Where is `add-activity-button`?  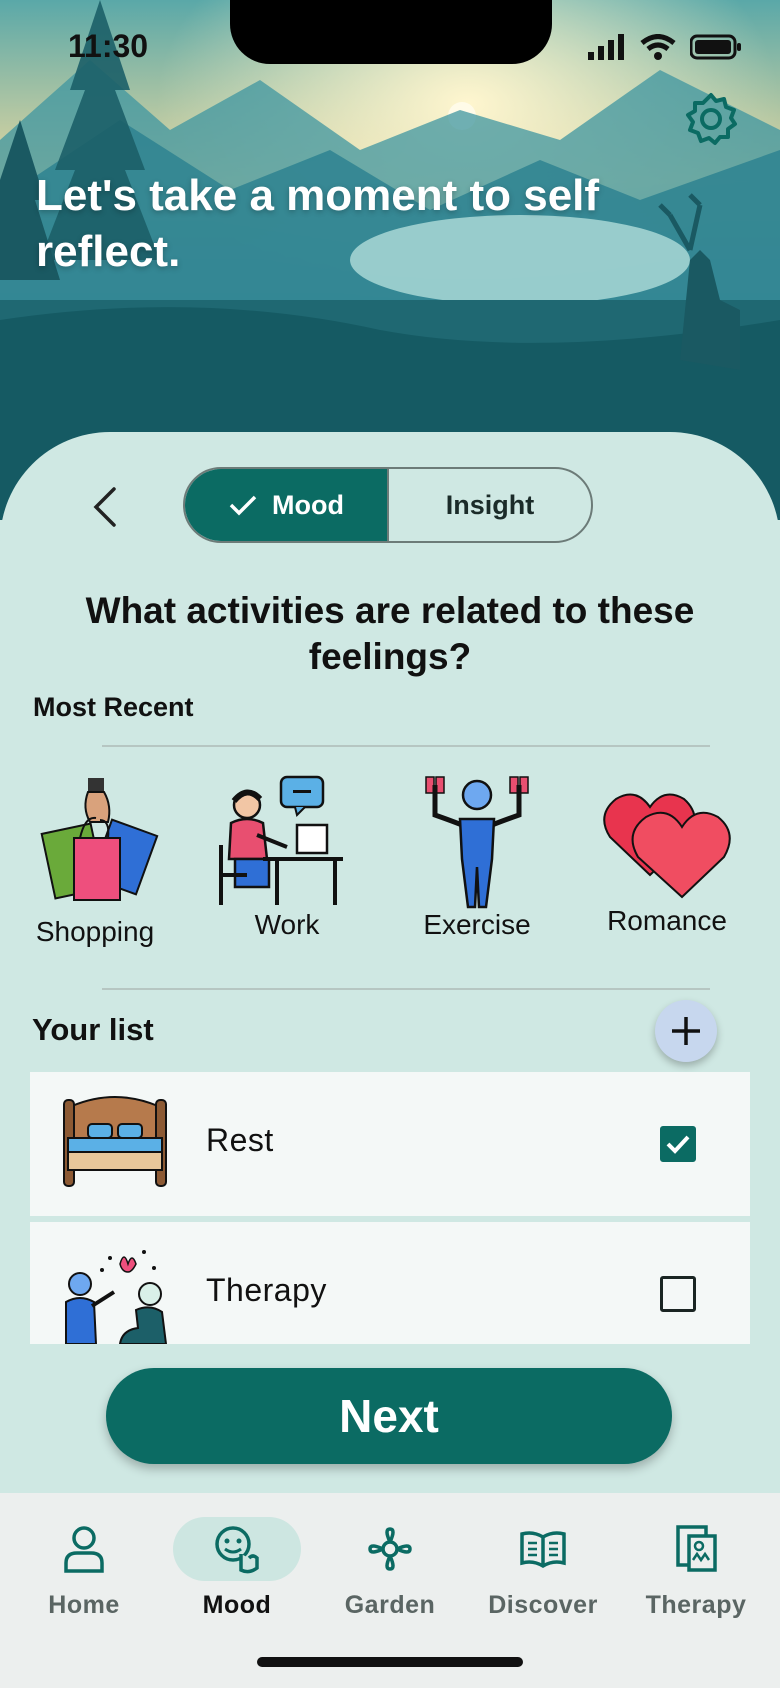
add-activity-button is located at coordinates (686, 1031).